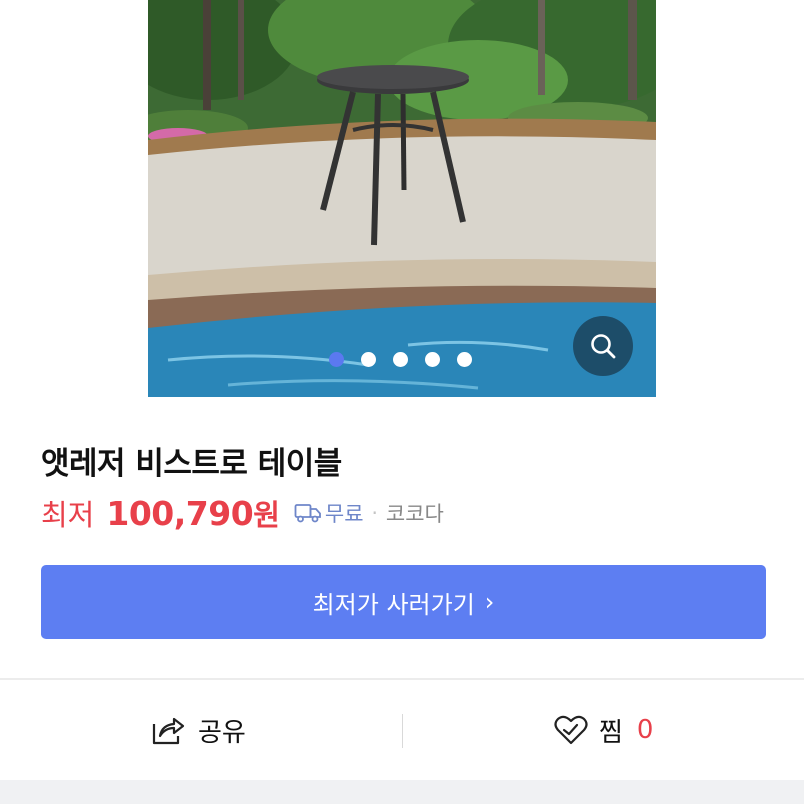 The image size is (804, 804). I want to click on gallery-pagination, so click(400, 359).